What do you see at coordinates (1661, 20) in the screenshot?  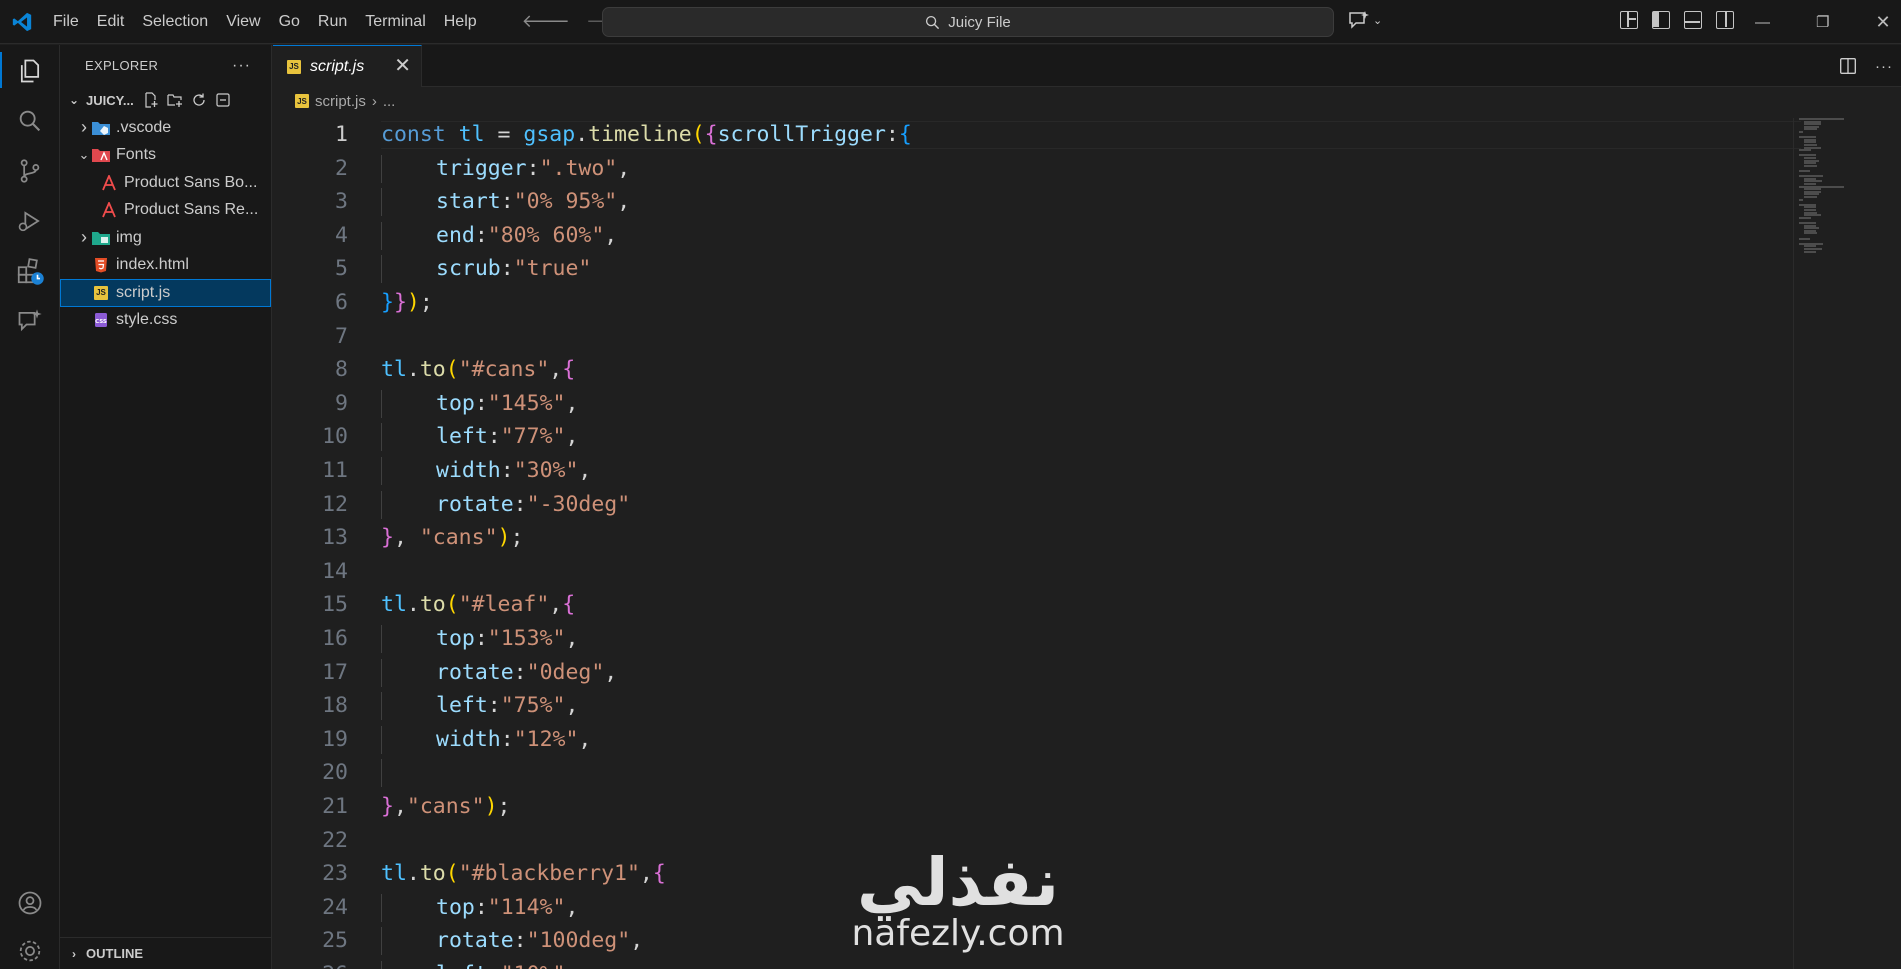 I see `toggle-primary-sidebar-icon` at bounding box center [1661, 20].